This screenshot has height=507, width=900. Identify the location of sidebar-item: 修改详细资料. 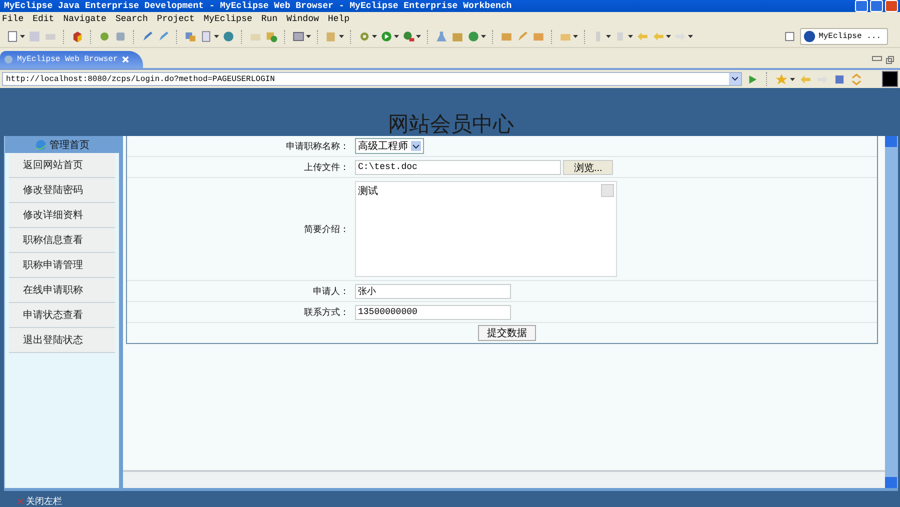
(62, 215).